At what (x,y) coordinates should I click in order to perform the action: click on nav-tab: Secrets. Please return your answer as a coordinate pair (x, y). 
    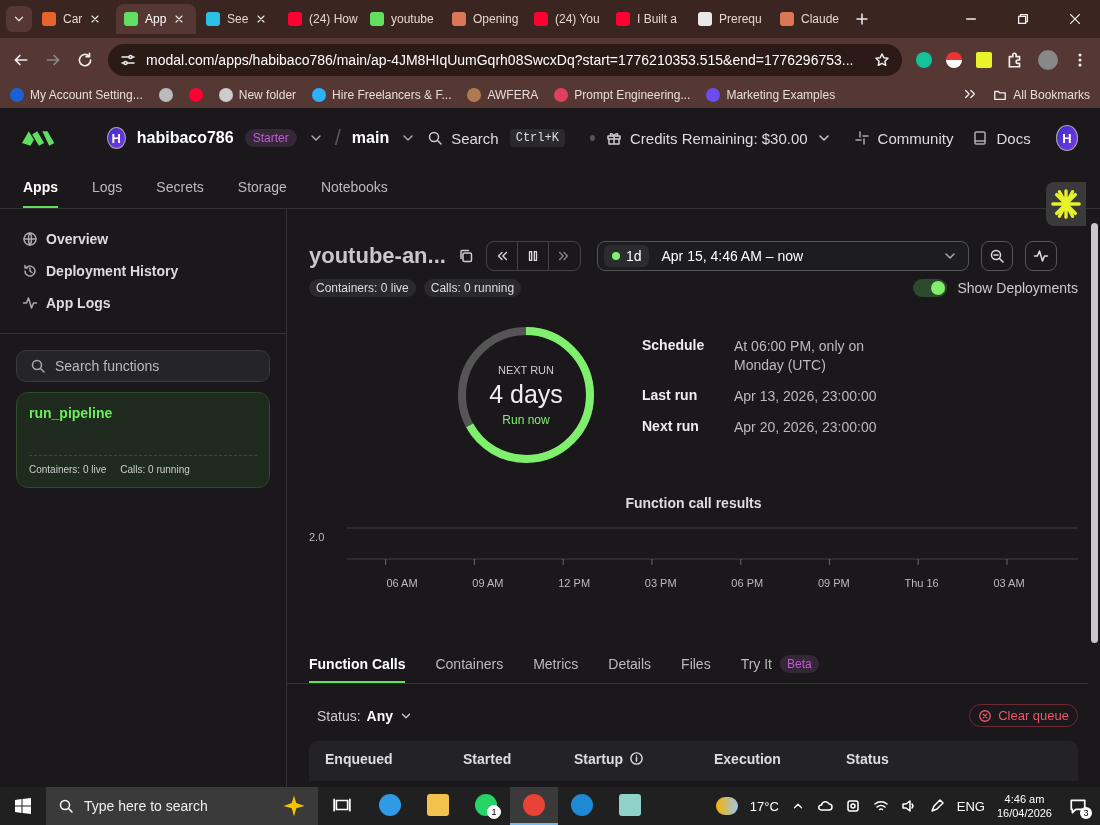
    Looking at the image, I should click on (180, 188).